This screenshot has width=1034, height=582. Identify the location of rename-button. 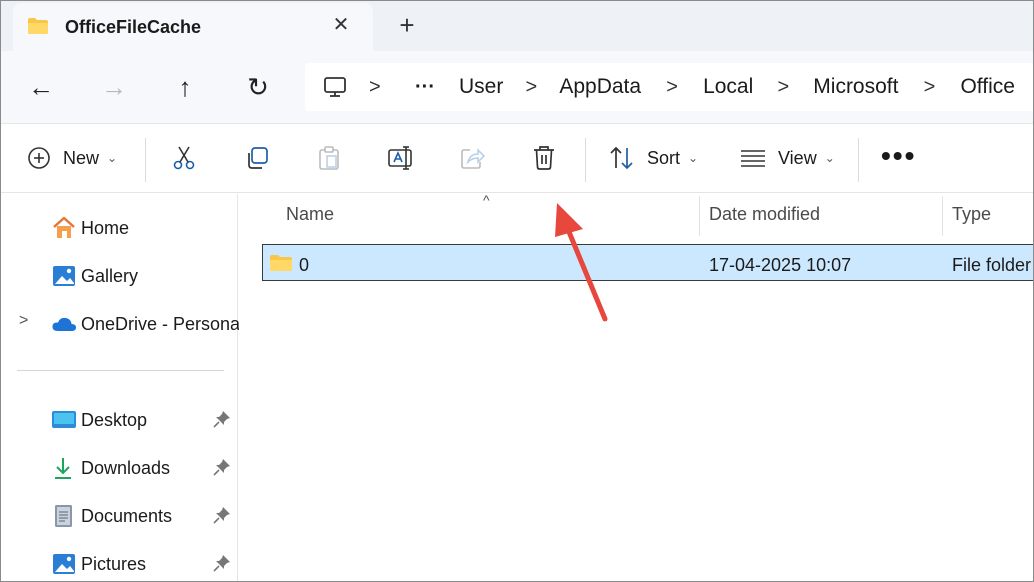
(401, 158).